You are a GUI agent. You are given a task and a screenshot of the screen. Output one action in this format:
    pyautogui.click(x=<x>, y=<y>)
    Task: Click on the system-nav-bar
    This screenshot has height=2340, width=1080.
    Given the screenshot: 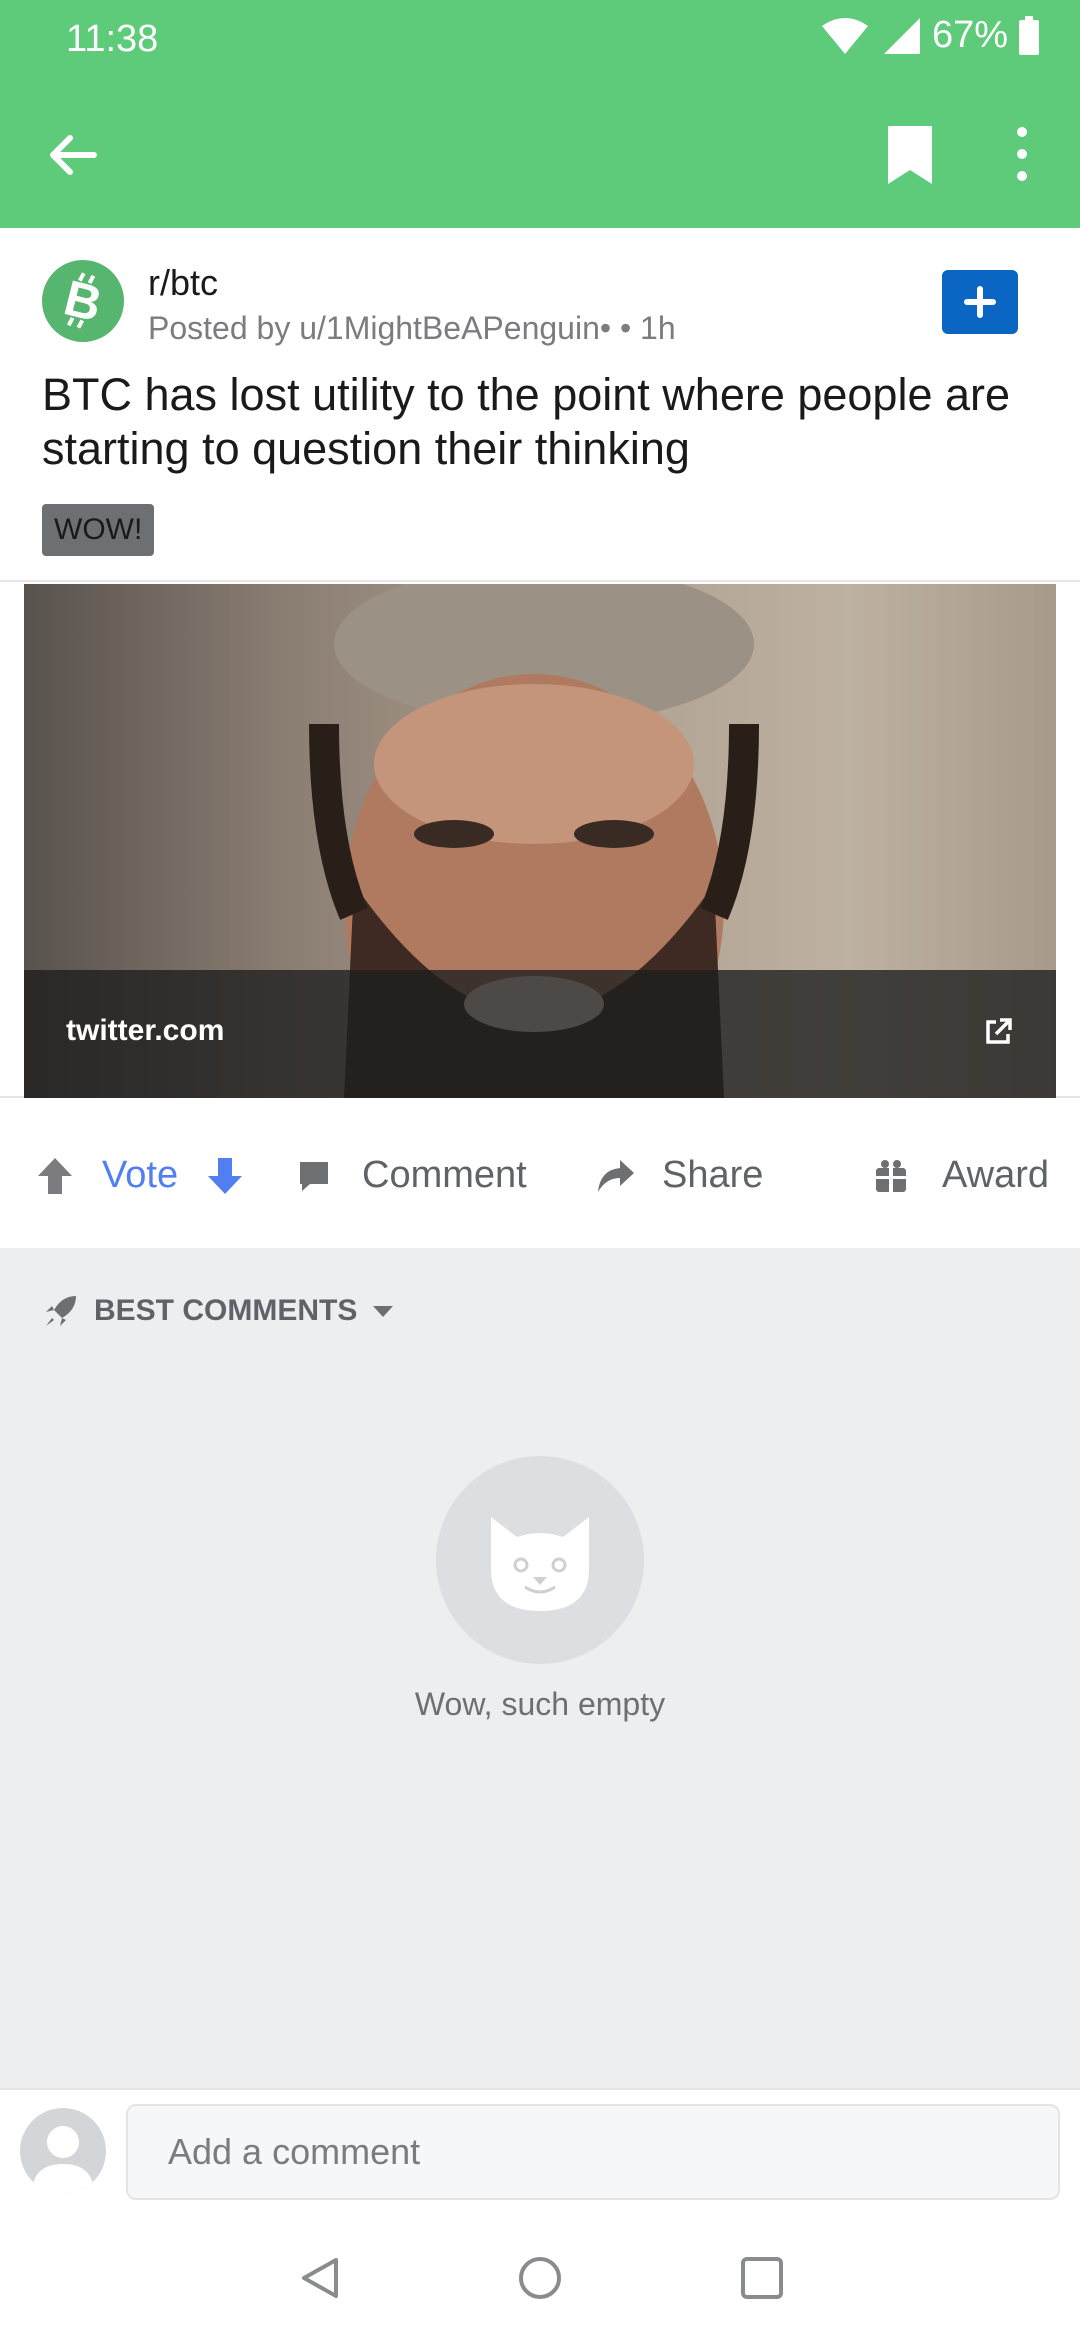 What is the action you would take?
    pyautogui.click(x=540, y=2274)
    